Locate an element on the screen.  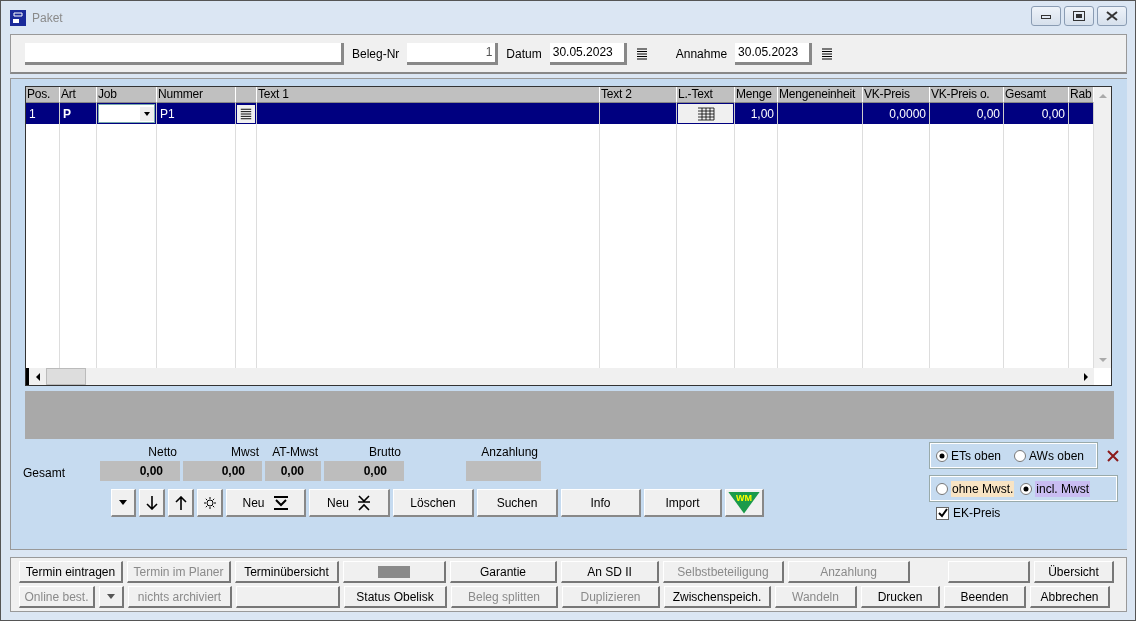
action-button: Import is located at coordinates (683, 503).